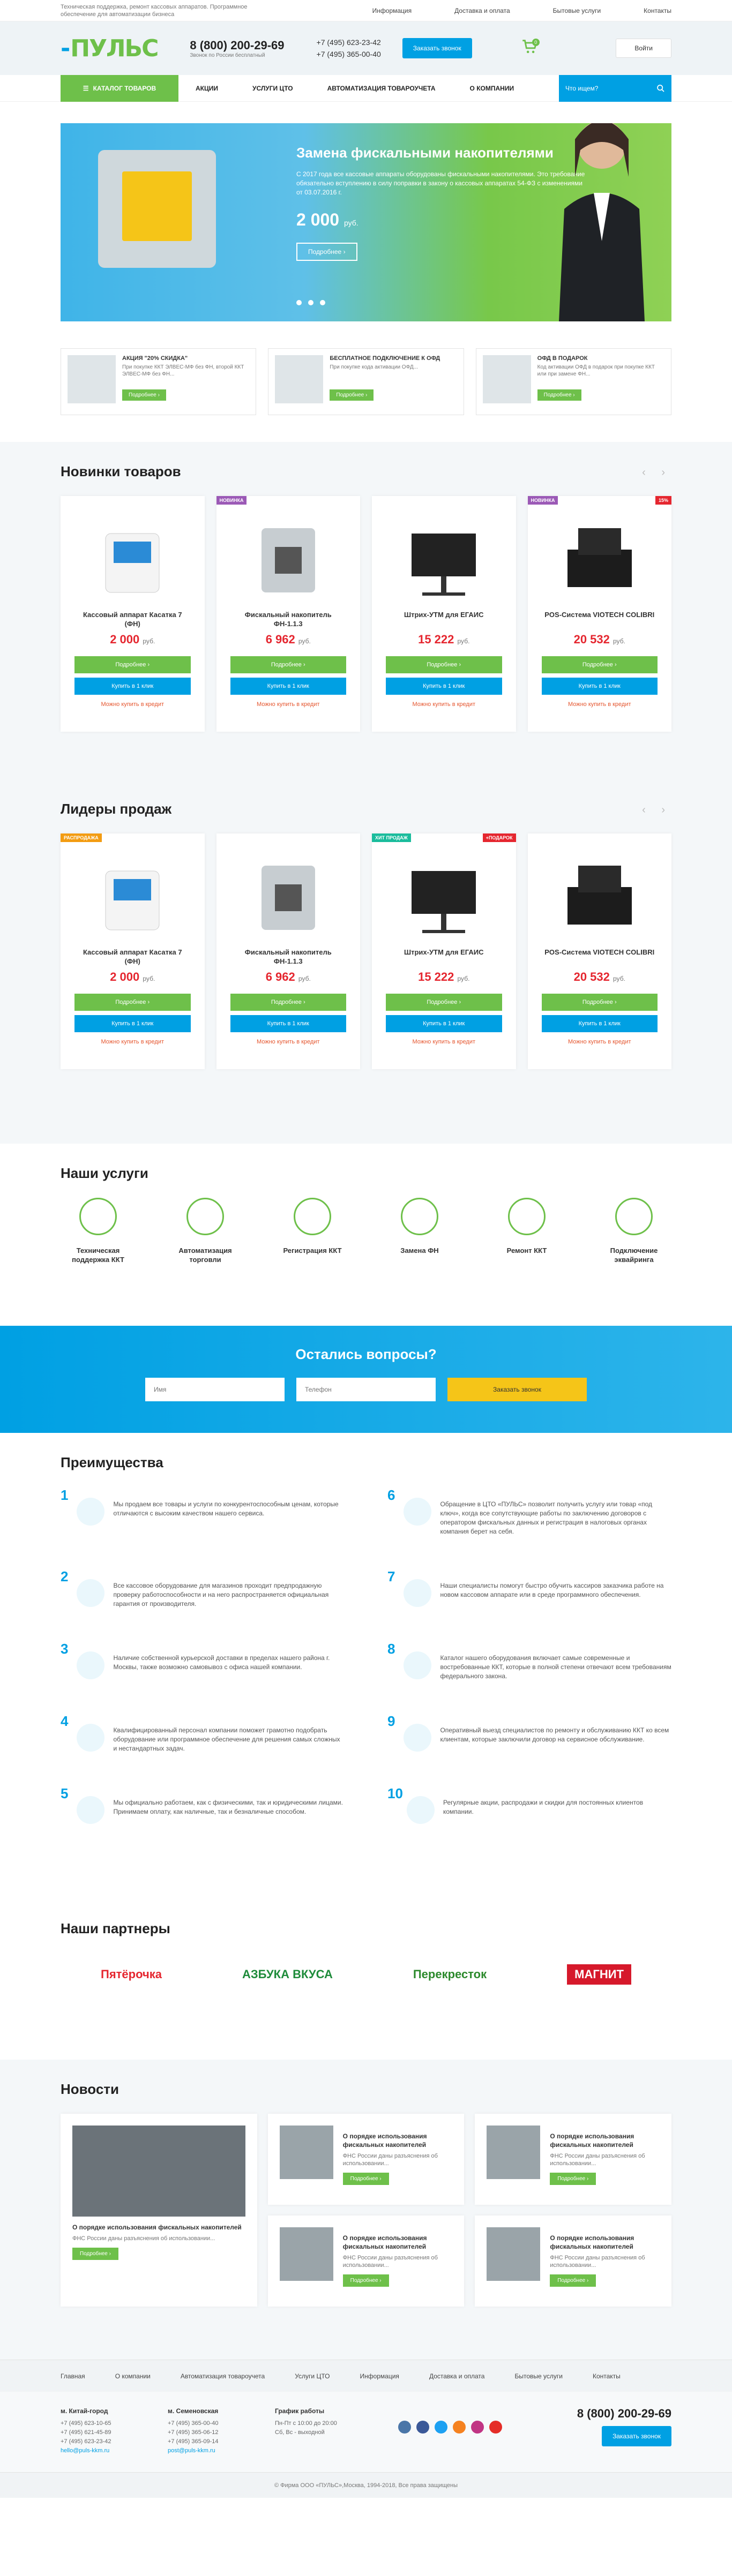 The height and width of the screenshot is (2576, 732). Describe the element at coordinates (223, 2376) in the screenshot. I see `footer-nav-link: Автоматизация товароучета` at that location.